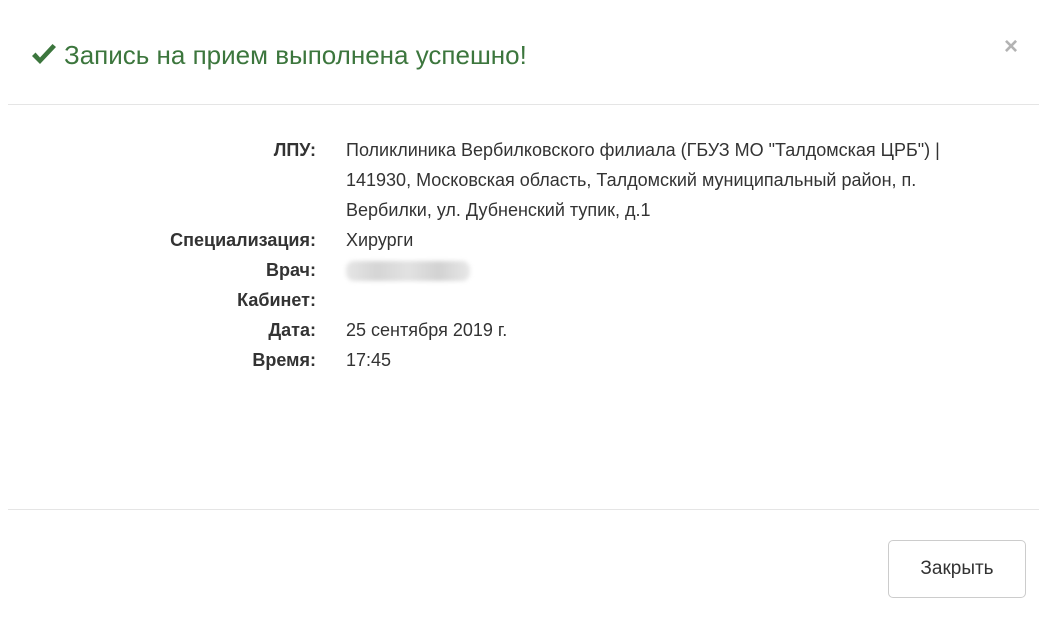 Image resolution: width=1047 pixels, height=621 pixels. What do you see at coordinates (666, 270) in the screenshot?
I see `doctor-value` at bounding box center [666, 270].